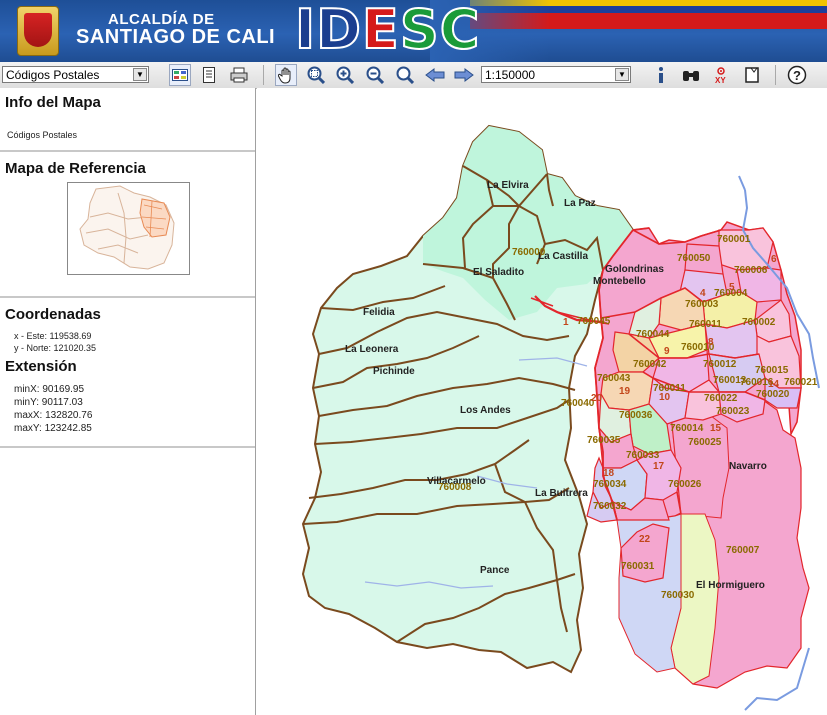 The width and height of the screenshot is (827, 715). Describe the element at coordinates (748, 466) in the screenshot. I see `place-label: Navarro` at that location.